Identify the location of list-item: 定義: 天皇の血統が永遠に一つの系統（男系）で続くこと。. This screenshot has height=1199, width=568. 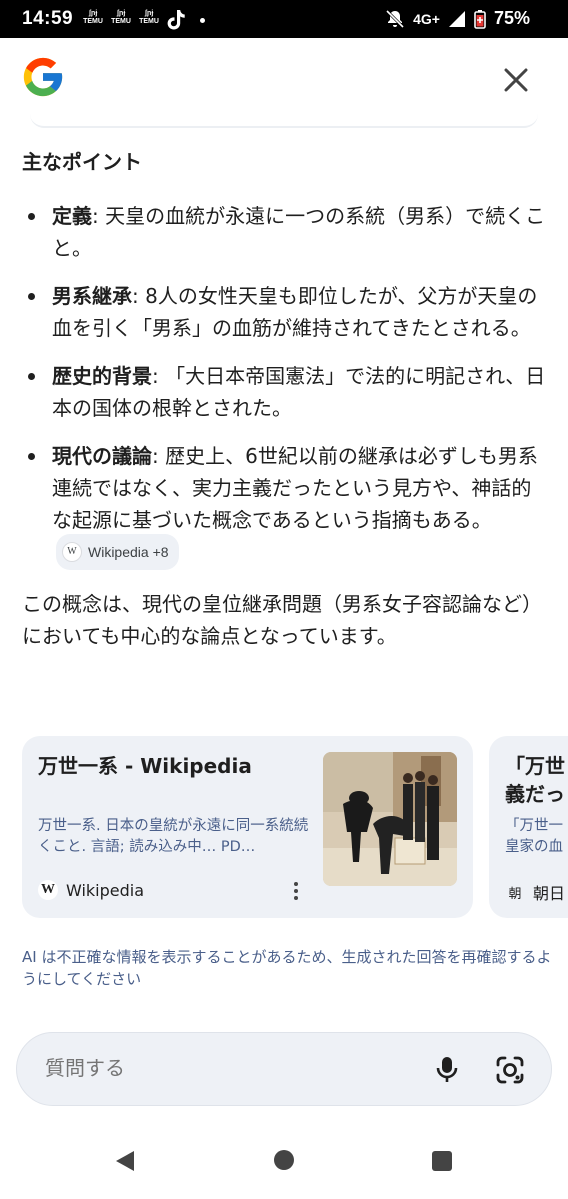
(286, 232).